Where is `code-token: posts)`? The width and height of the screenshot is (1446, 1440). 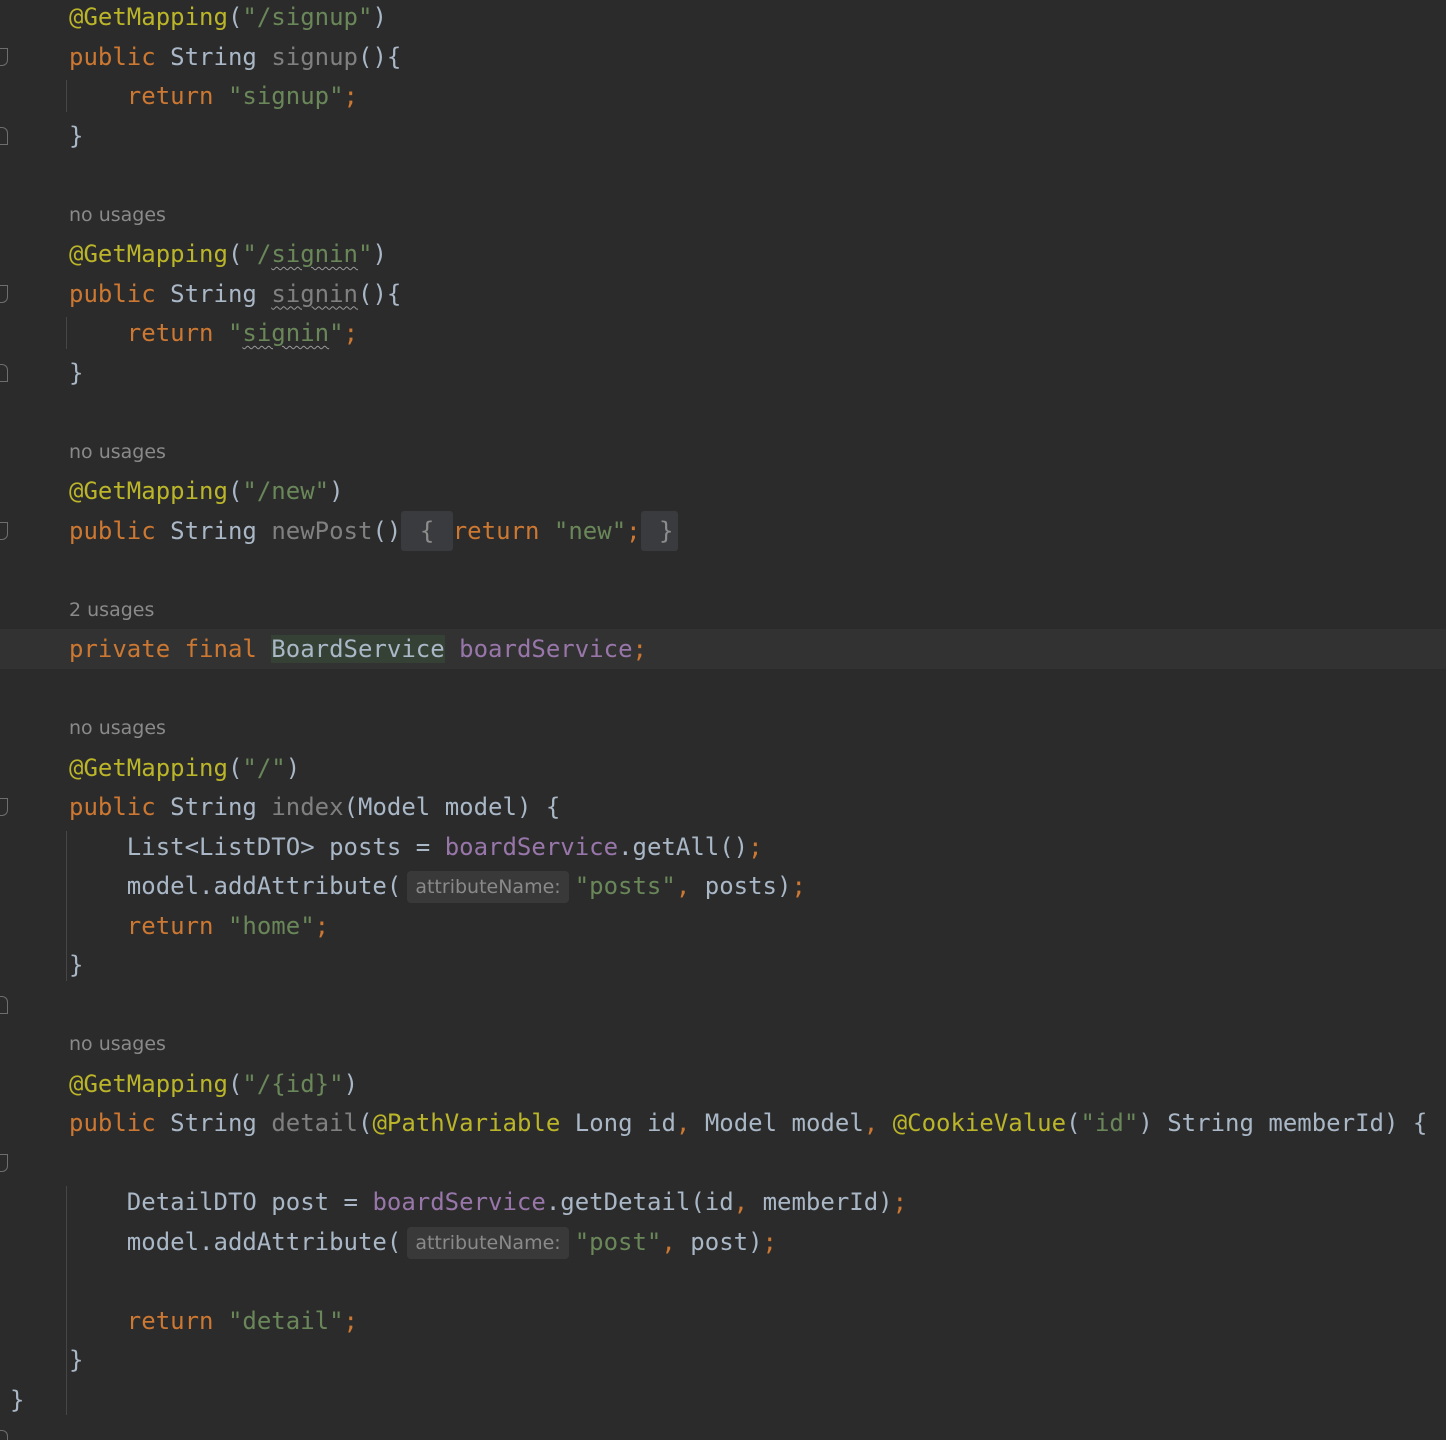 code-token: posts) is located at coordinates (748, 886).